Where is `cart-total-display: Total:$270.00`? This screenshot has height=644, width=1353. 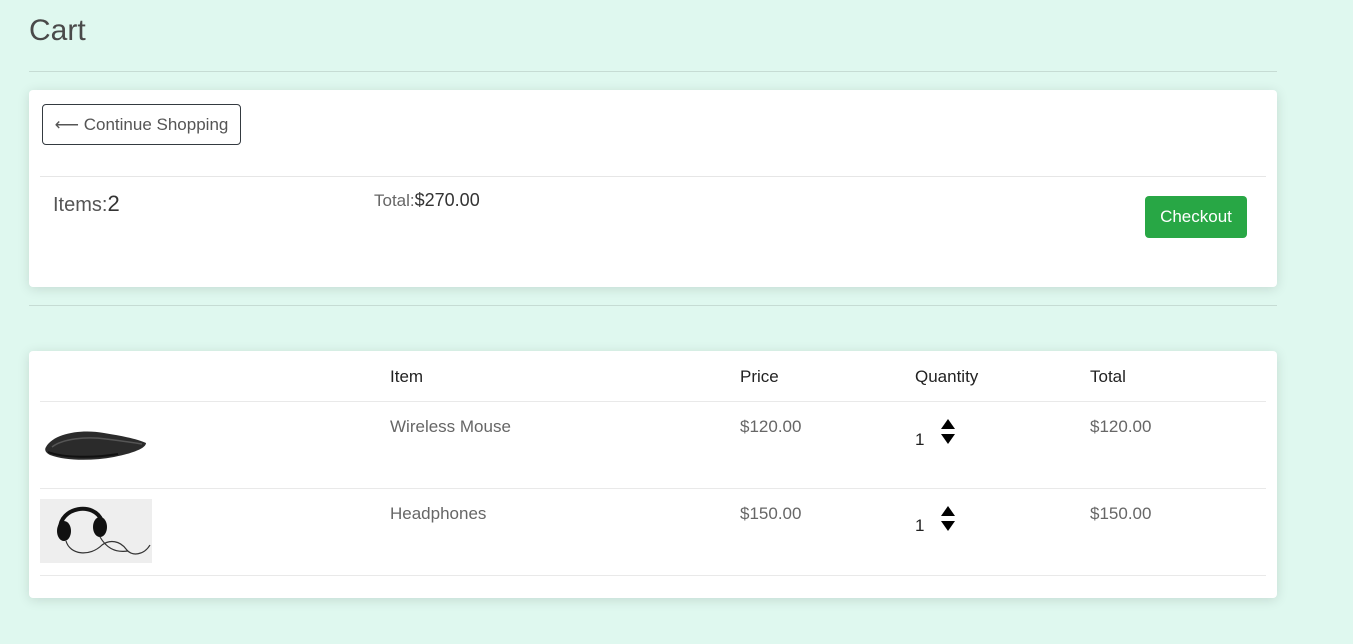 cart-total-display: Total:$270.00 is located at coordinates (427, 200).